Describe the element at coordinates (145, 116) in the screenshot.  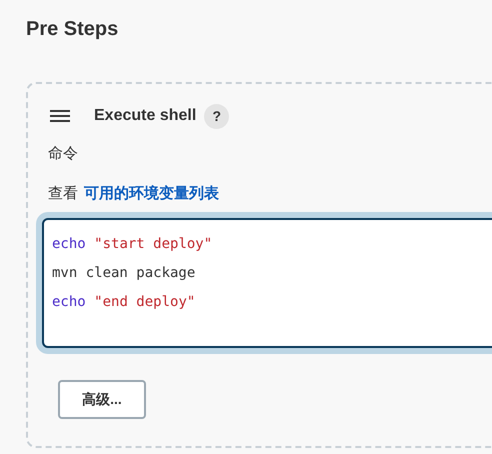
I see `step-title: Execute shell` at that location.